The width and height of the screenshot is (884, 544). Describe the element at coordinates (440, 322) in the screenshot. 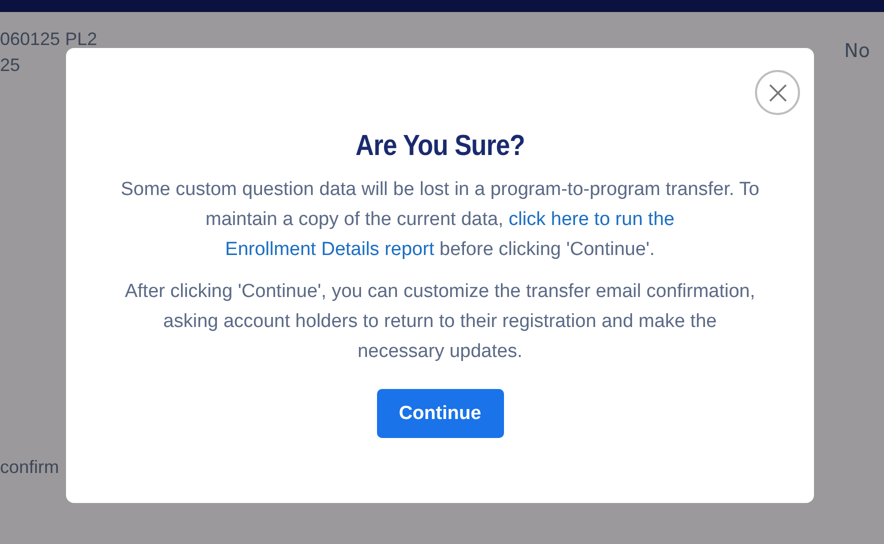

I see `dialog-message: After clicking 'Continue', you can customize the transfer email confirmation, asking account holders to return to their registration and make the necessary updates.` at that location.